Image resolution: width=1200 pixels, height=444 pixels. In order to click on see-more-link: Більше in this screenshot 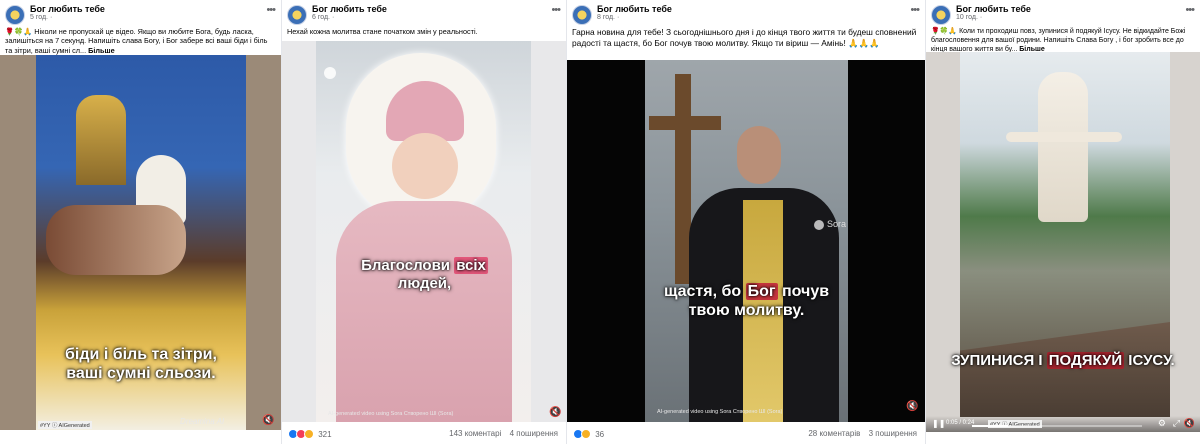, I will do `click(101, 50)`.